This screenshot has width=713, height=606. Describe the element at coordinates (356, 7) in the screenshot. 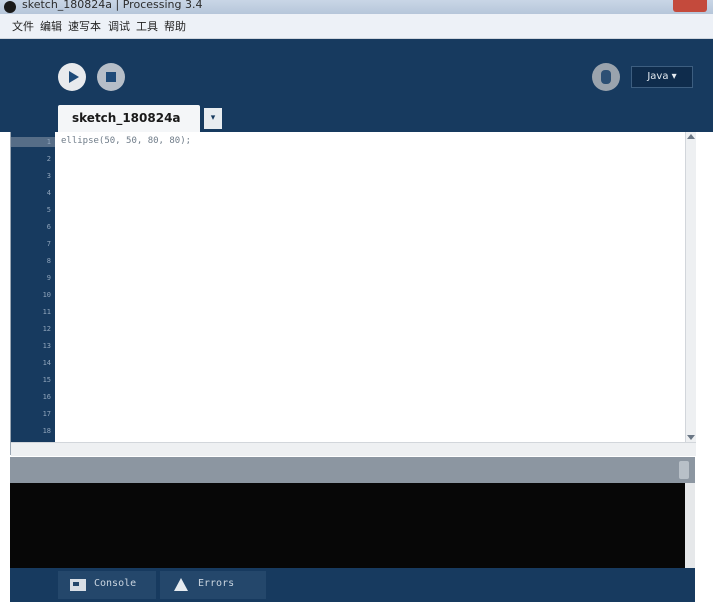

I see `window-title-bar: sketch_180824a | Processing 3.4` at that location.